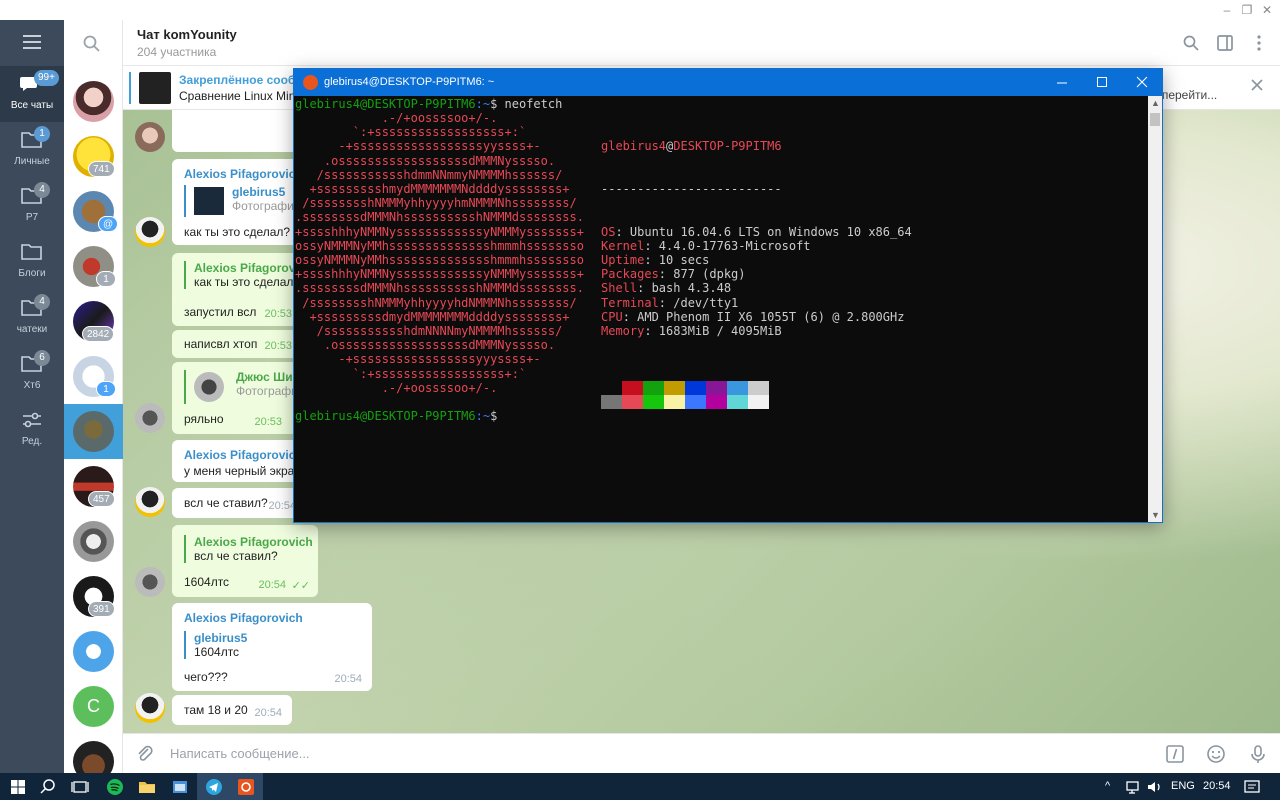 The height and width of the screenshot is (800, 1280). What do you see at coordinates (242, 201) in the screenshot?
I see `reply-quote: glebirus5 Фотография` at bounding box center [242, 201].